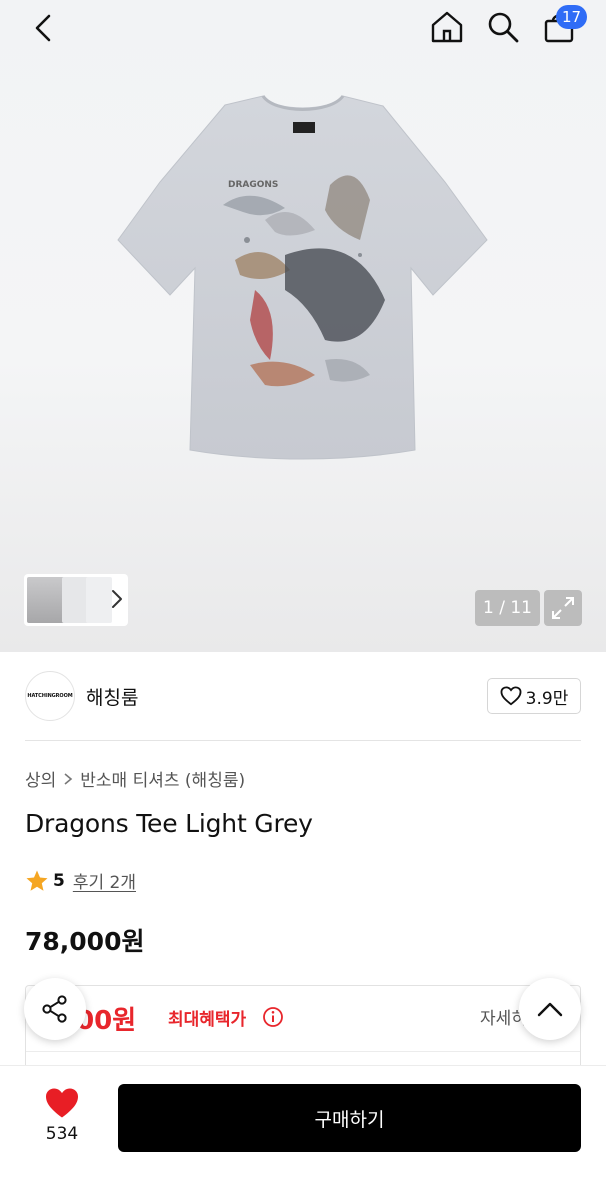 This screenshot has height=1200, width=606. I want to click on expand-icon, so click(563, 608).